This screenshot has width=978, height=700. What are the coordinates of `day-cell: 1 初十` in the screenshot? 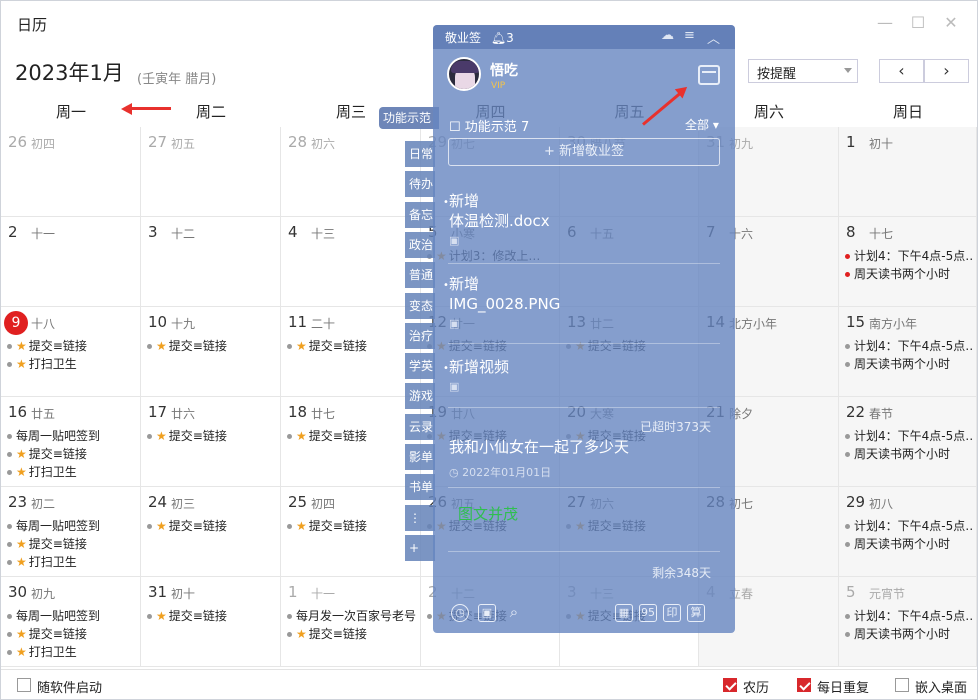 It's located at (908, 172).